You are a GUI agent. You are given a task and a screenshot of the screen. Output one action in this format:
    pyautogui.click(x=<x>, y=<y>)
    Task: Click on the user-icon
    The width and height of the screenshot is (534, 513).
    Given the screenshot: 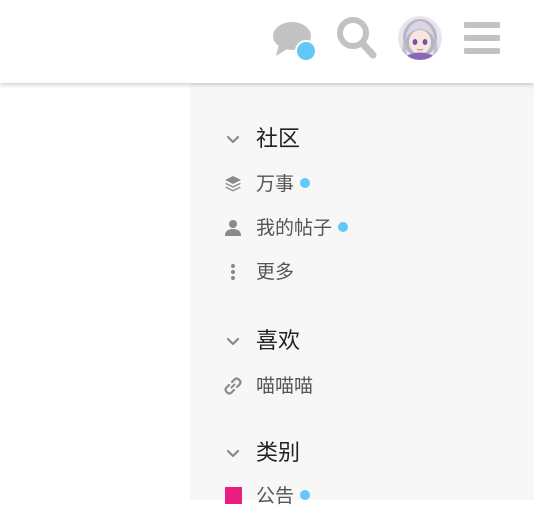 What is the action you would take?
    pyautogui.click(x=233, y=228)
    